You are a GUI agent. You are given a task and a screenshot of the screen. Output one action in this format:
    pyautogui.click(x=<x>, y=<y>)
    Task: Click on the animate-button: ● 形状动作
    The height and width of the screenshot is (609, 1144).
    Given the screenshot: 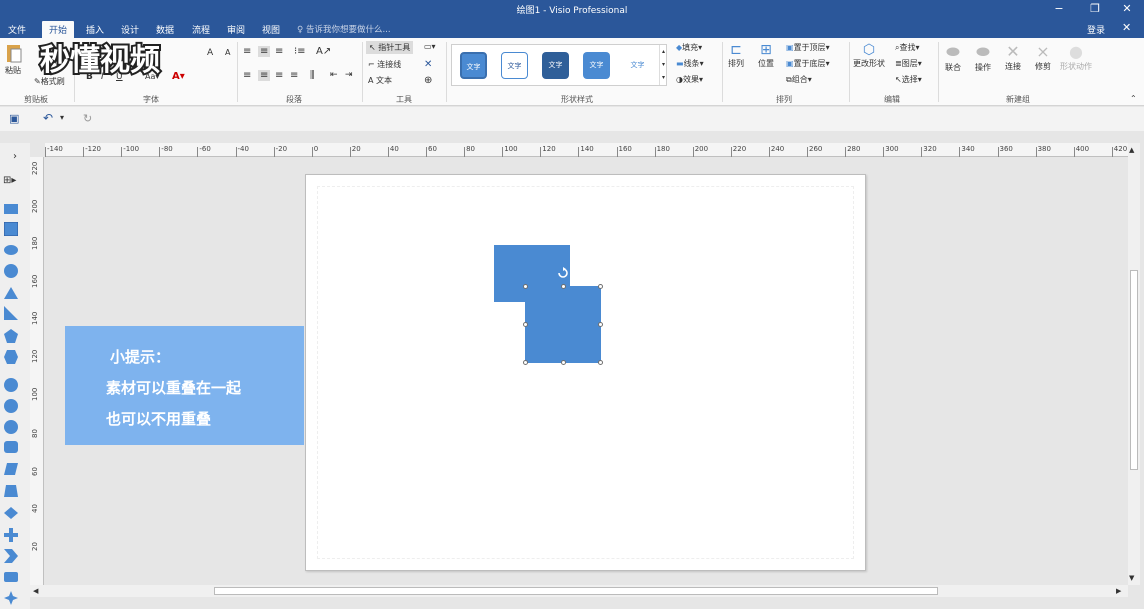 What is the action you would take?
    pyautogui.click(x=1076, y=57)
    